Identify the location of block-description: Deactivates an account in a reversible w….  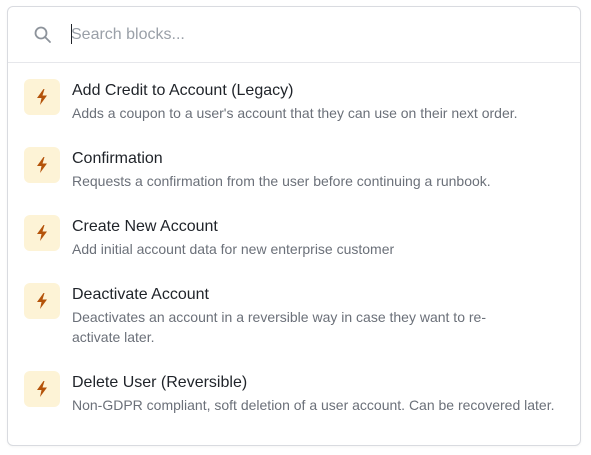
(279, 327).